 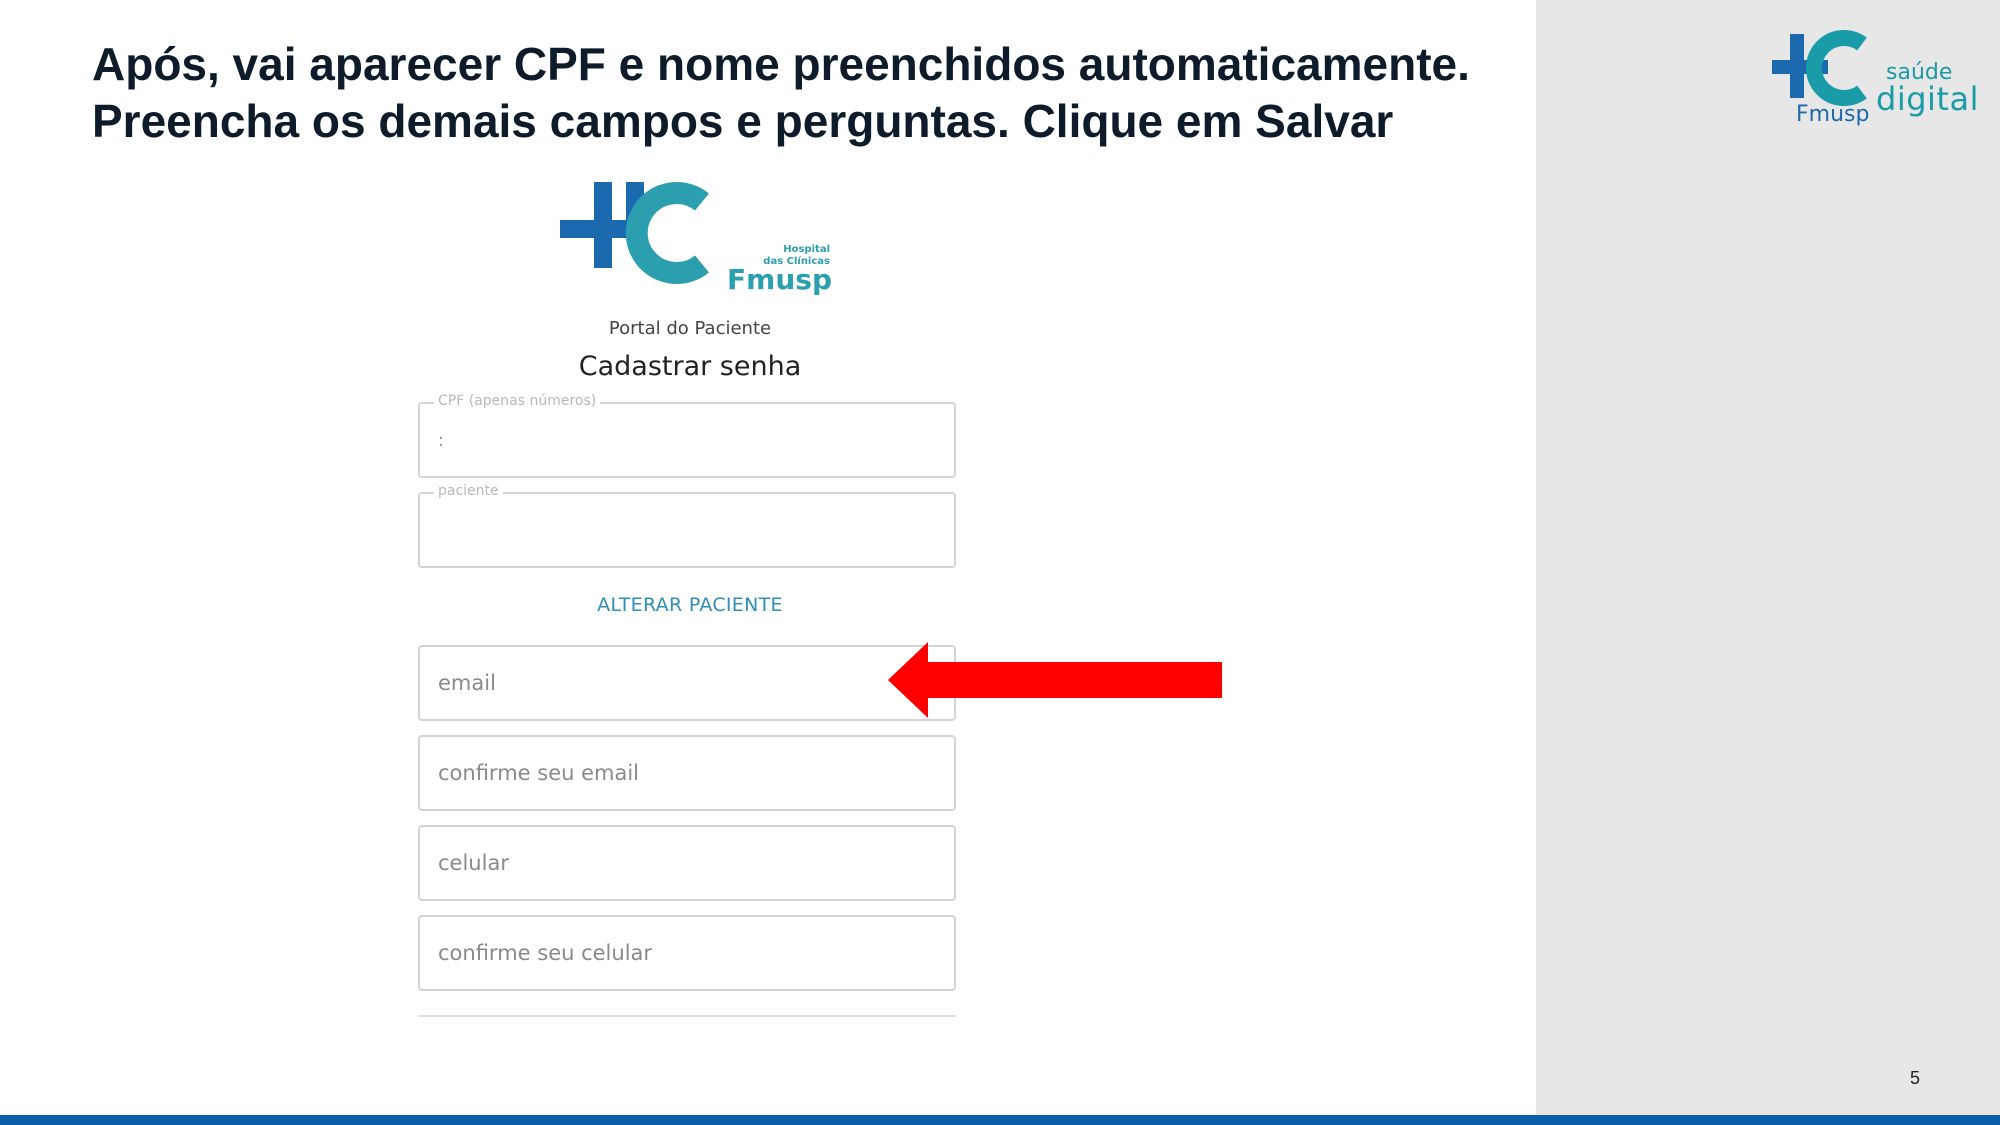 What do you see at coordinates (1055, 680) in the screenshot?
I see `red-arrow-icon` at bounding box center [1055, 680].